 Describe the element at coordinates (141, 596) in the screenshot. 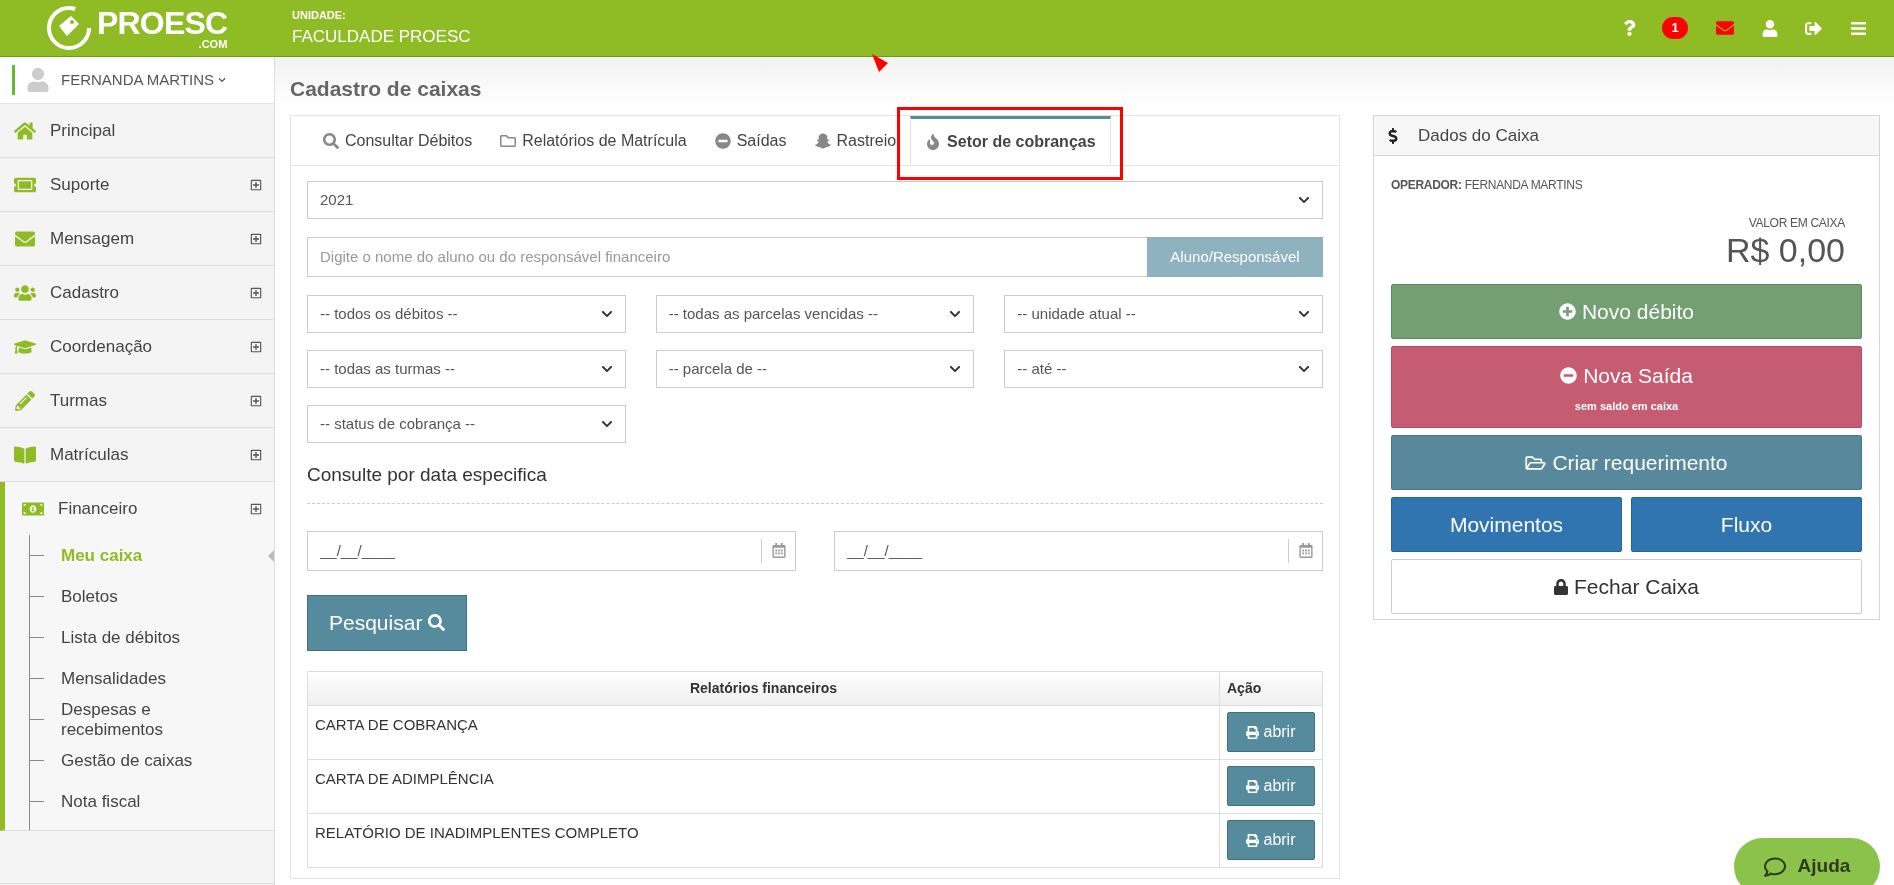

I see `submenu-item: Boletos` at that location.